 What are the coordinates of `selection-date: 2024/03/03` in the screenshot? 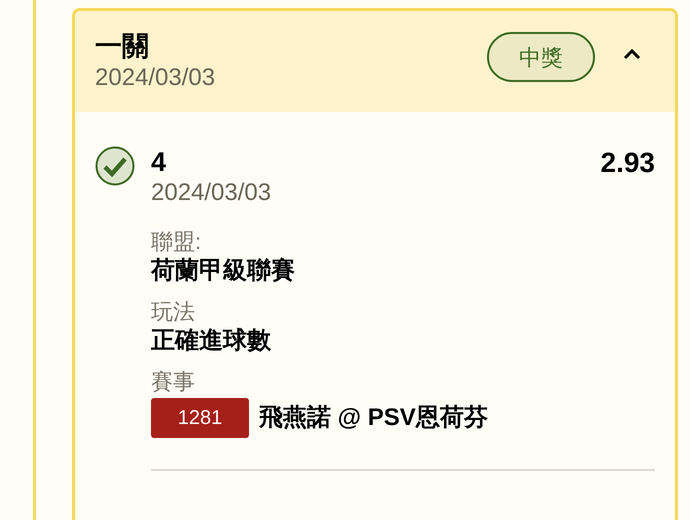 It's located at (211, 193).